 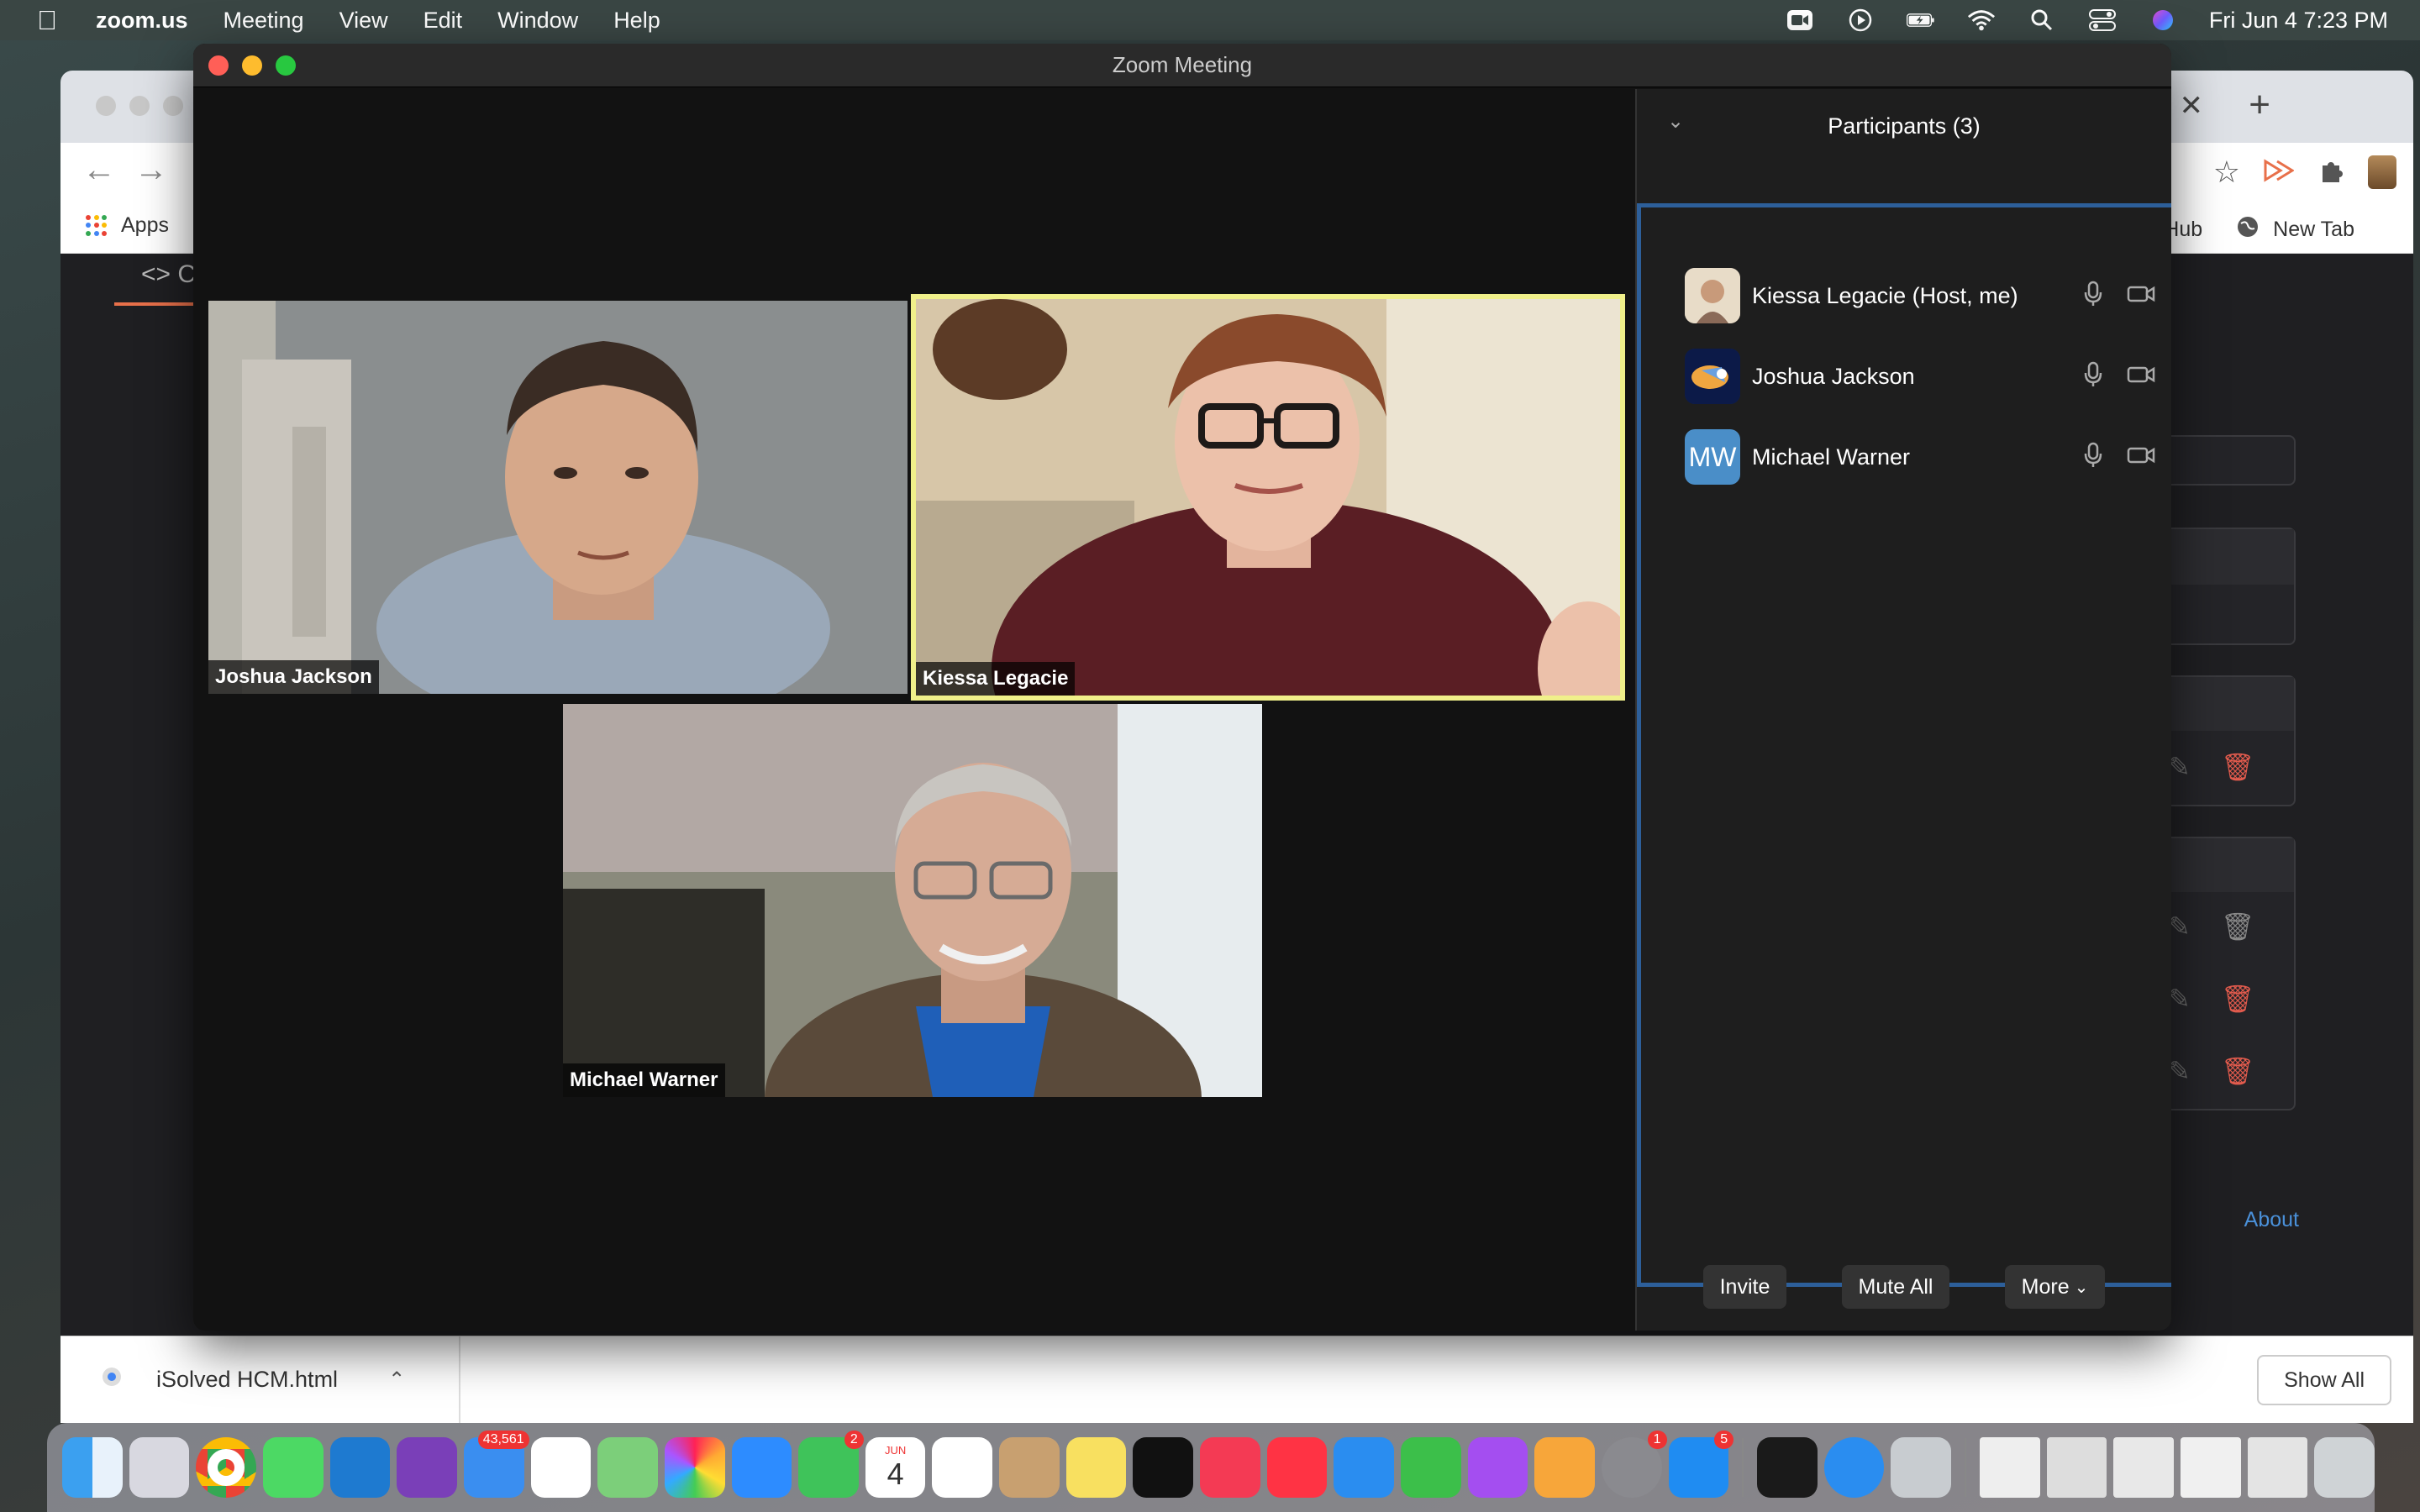 What do you see at coordinates (831, 1464) in the screenshot?
I see `facetime-icon: 2` at bounding box center [831, 1464].